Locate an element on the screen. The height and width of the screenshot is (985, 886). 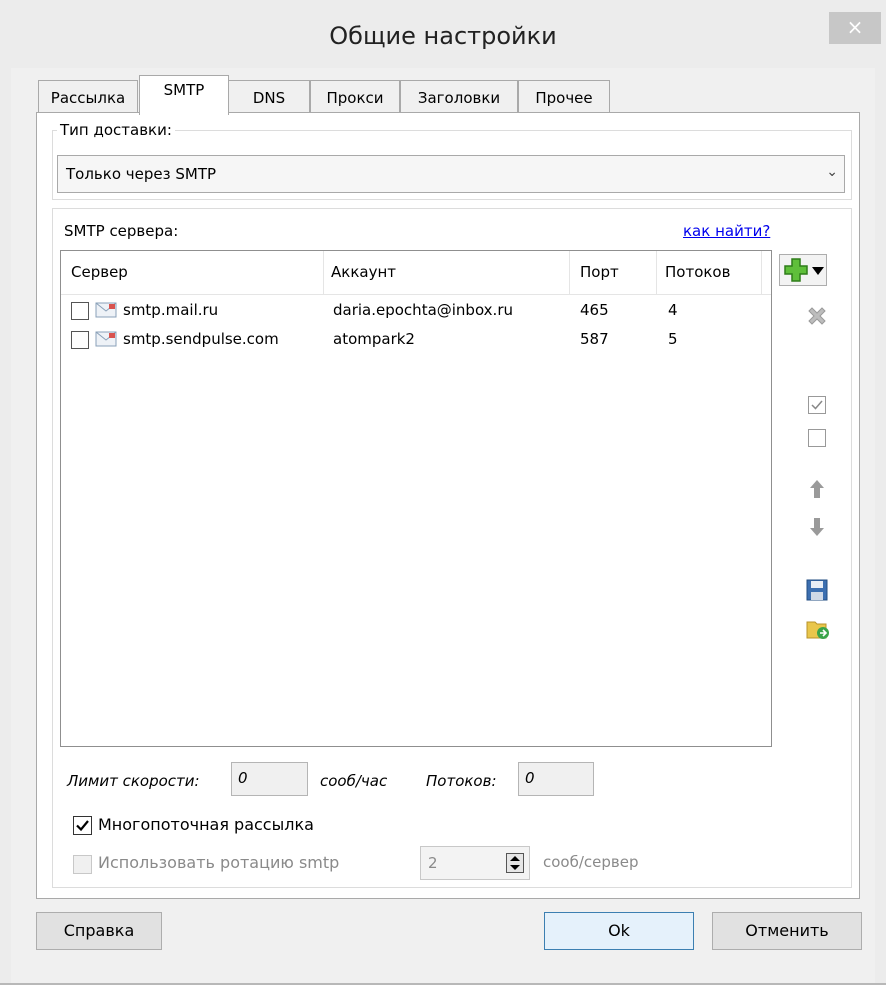
window-title: Общие настройки is located at coordinates (443, 36).